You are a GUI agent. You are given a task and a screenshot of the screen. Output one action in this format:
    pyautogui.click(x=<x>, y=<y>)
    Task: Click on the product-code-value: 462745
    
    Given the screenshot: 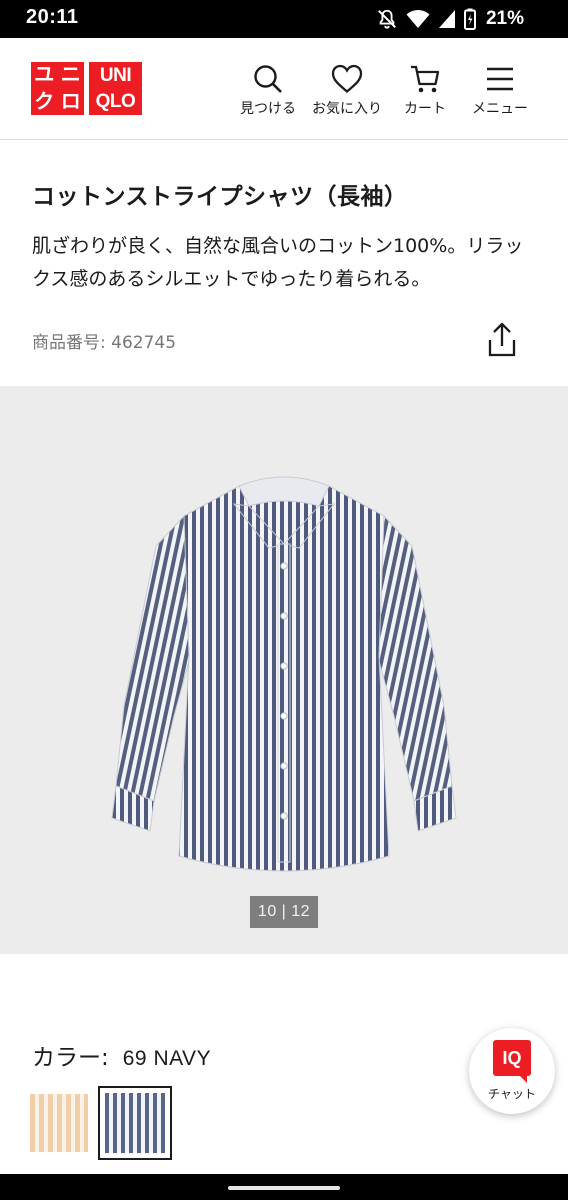 What is the action you would take?
    pyautogui.click(x=144, y=343)
    